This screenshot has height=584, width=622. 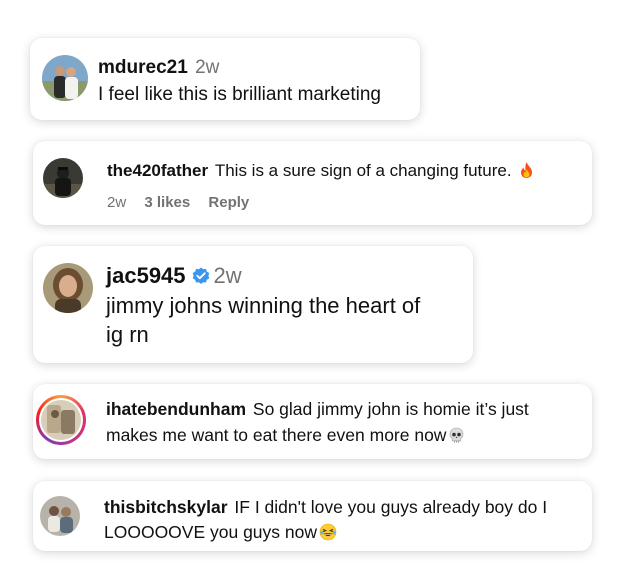 I want to click on laughing-emoji-icon, so click(x=328, y=534).